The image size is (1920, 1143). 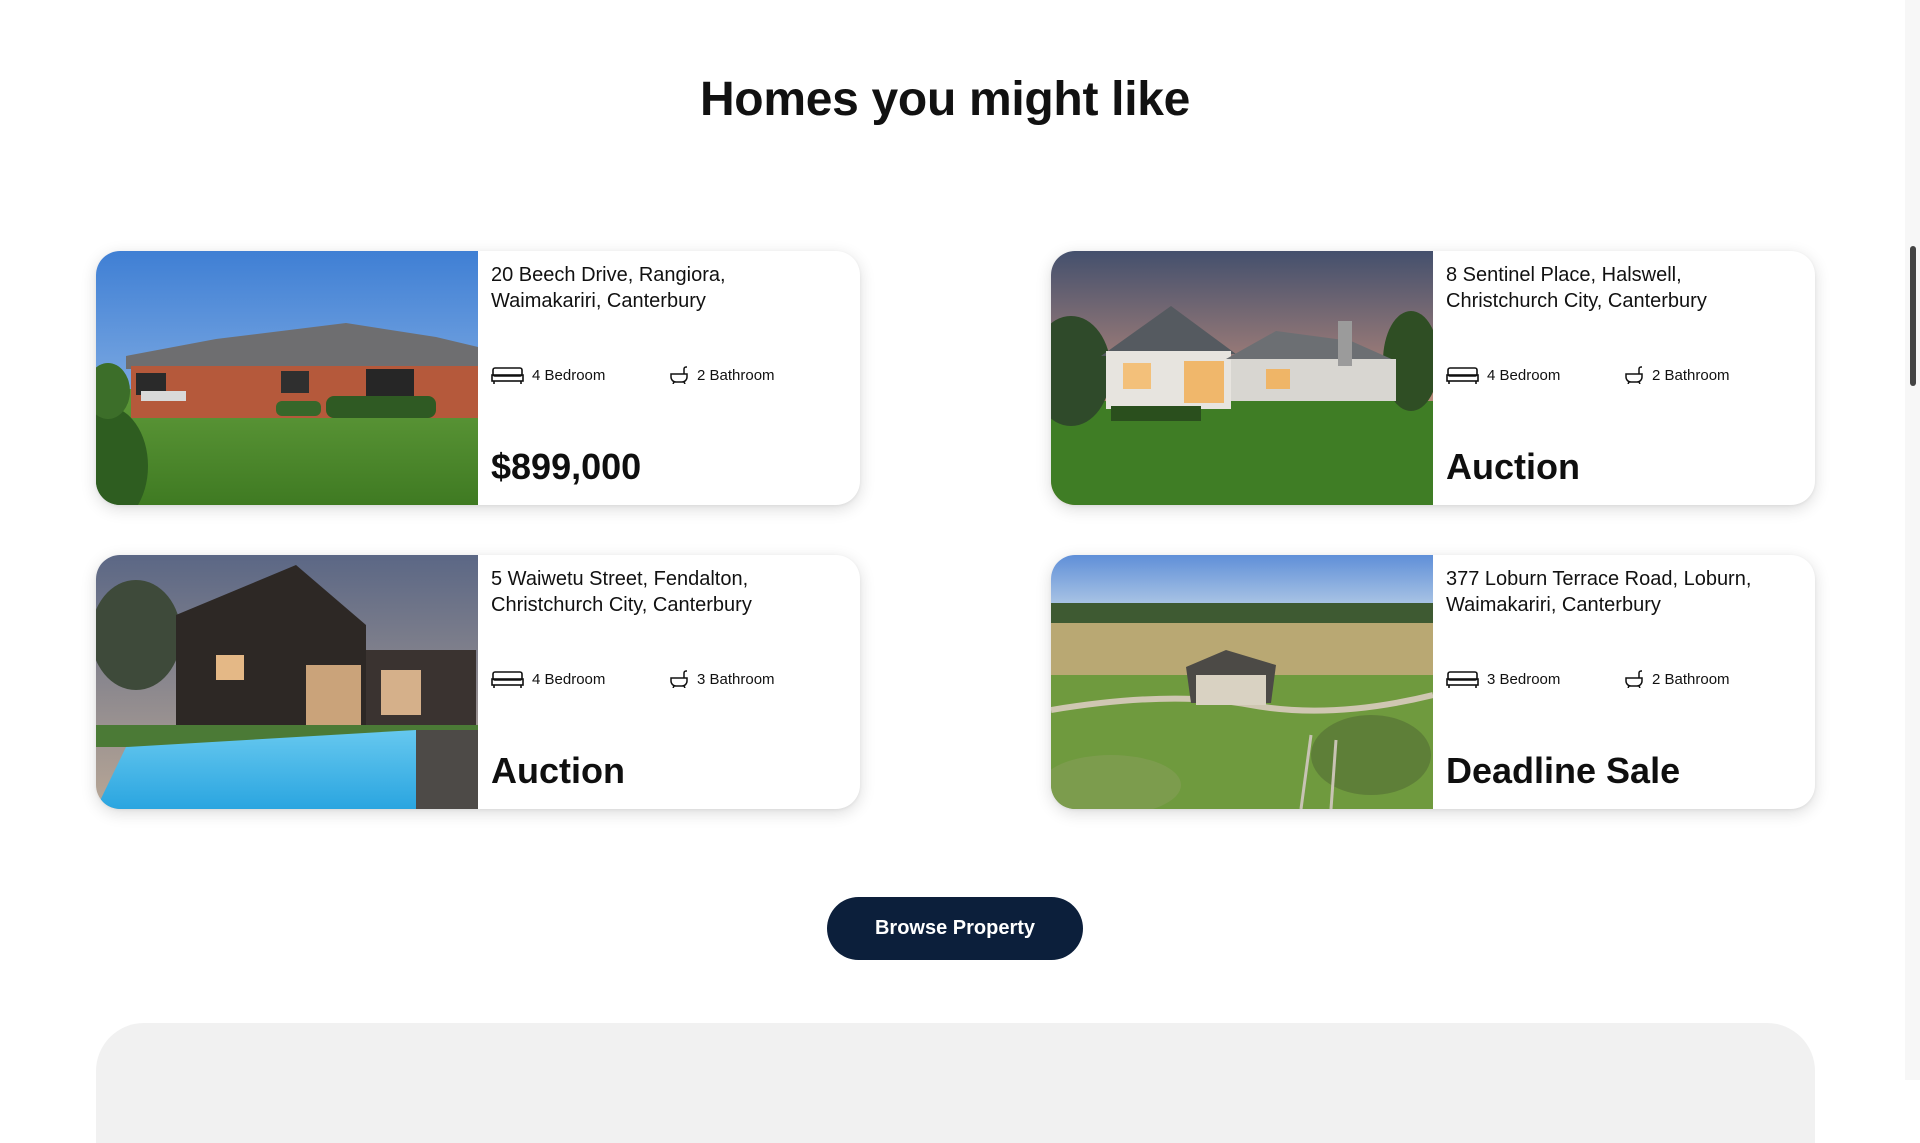 What do you see at coordinates (945, 99) in the screenshot?
I see `section-title: Homes you might like` at bounding box center [945, 99].